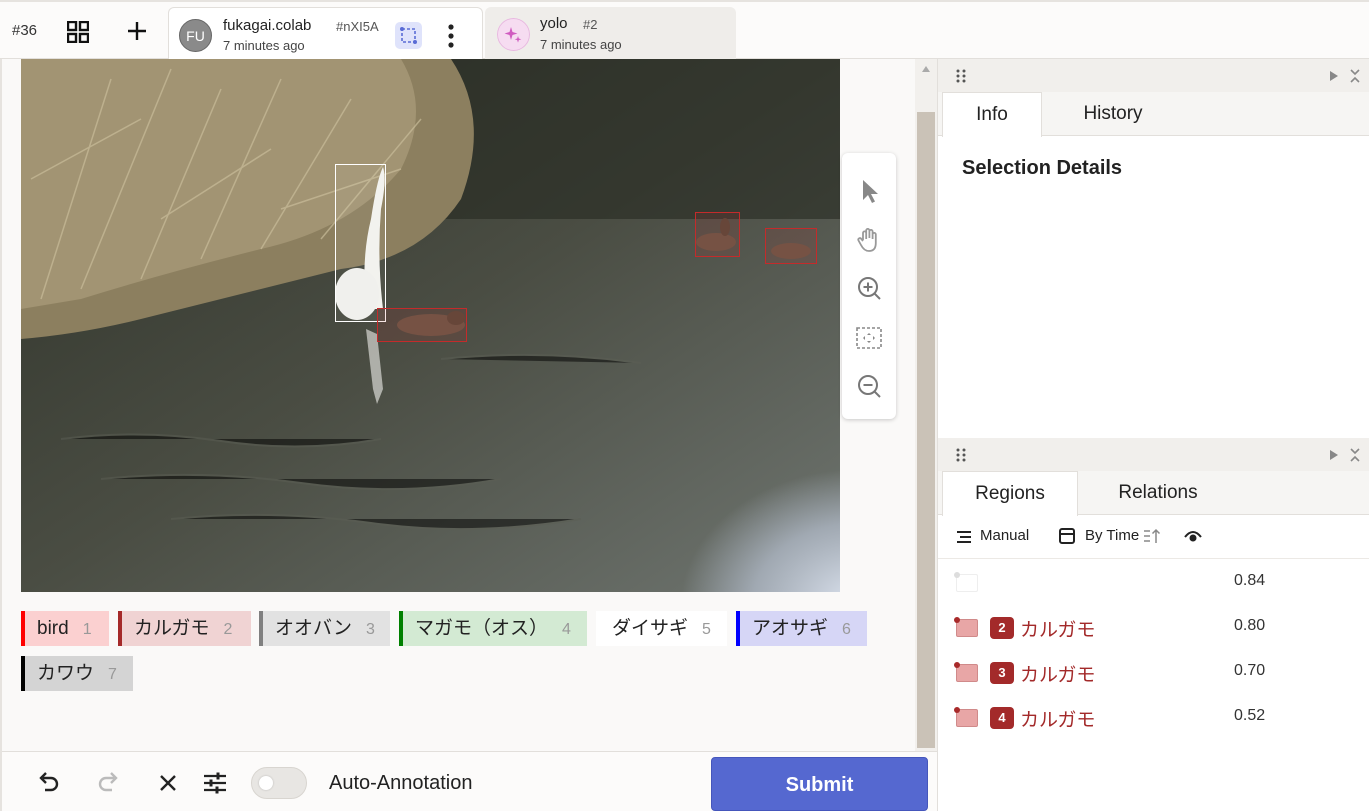 Image resolution: width=1369 pixels, height=812 pixels. What do you see at coordinates (1153, 626) in the screenshot?
I see `region-row: 2 カルガモ 0.80` at bounding box center [1153, 626].